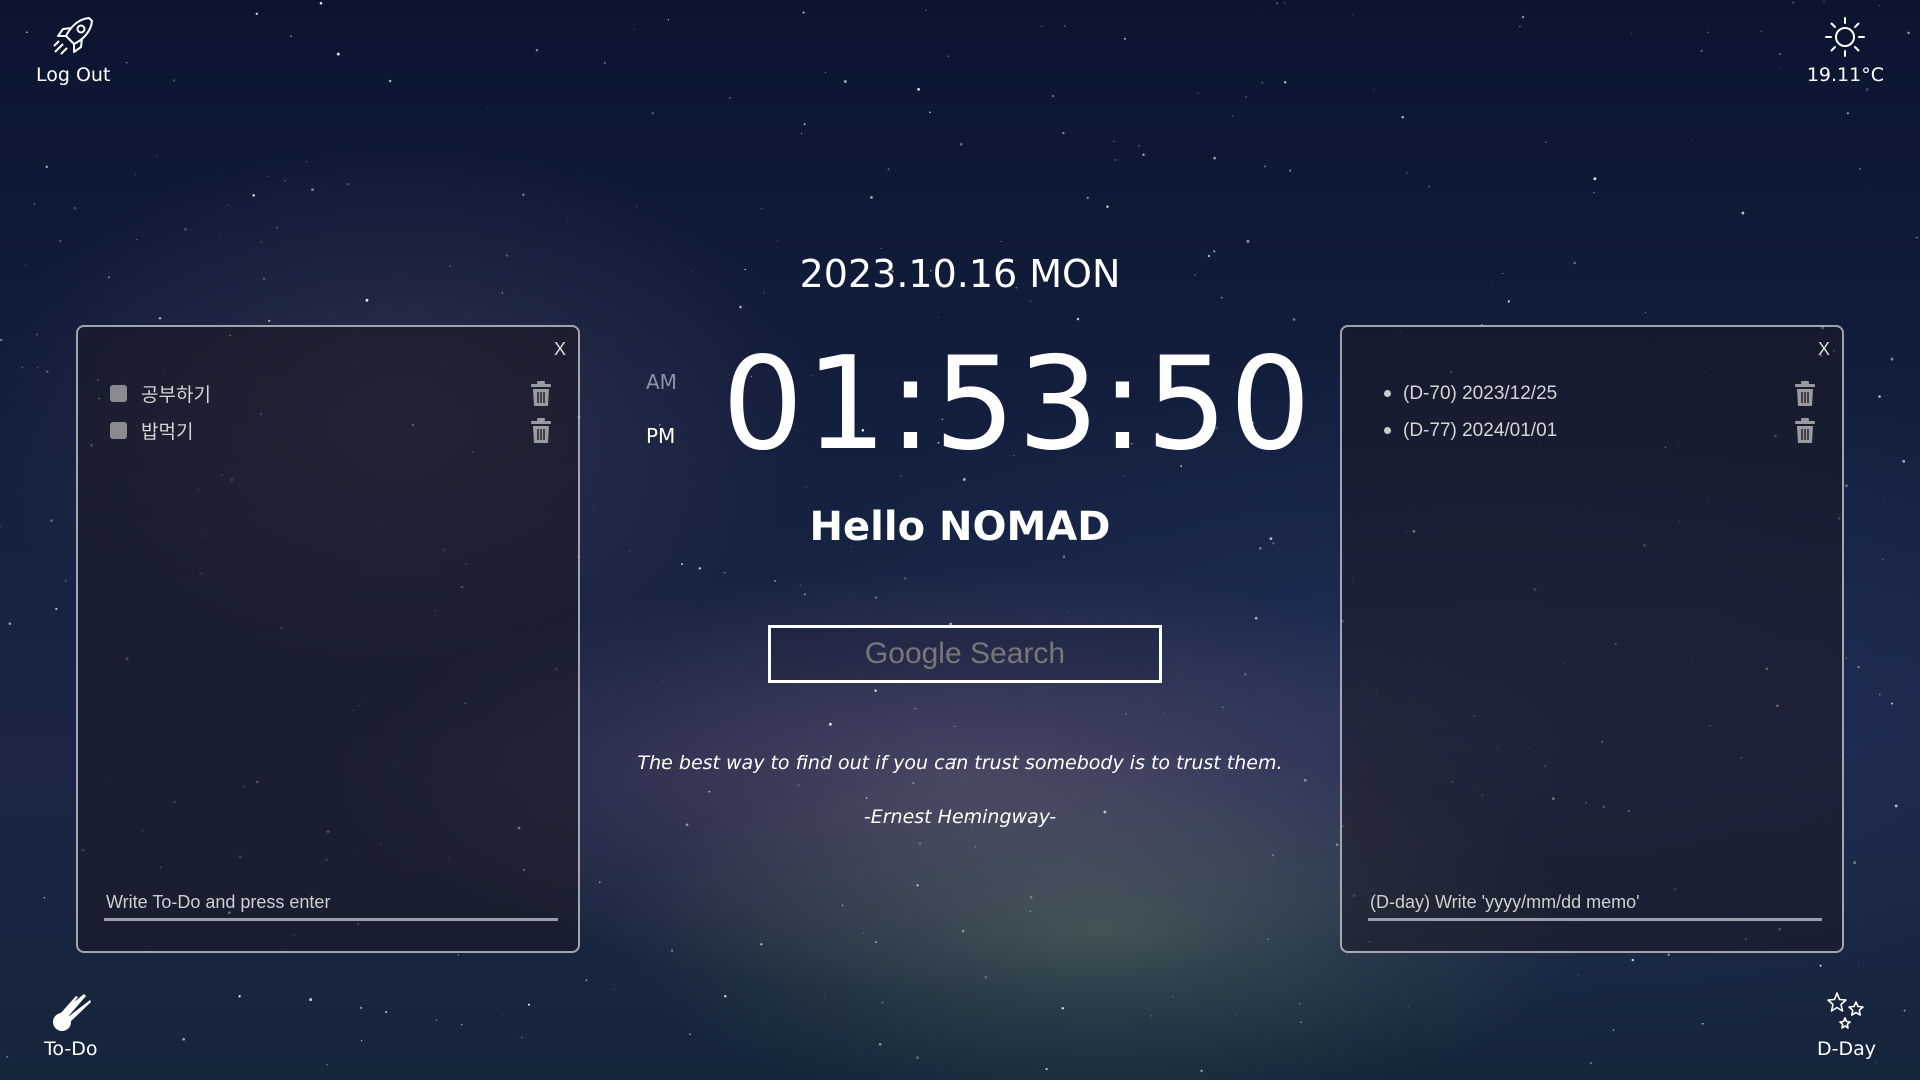 Image resolution: width=1920 pixels, height=1080 pixels. I want to click on quote-author: -Ernest Hemingway-, so click(960, 817).